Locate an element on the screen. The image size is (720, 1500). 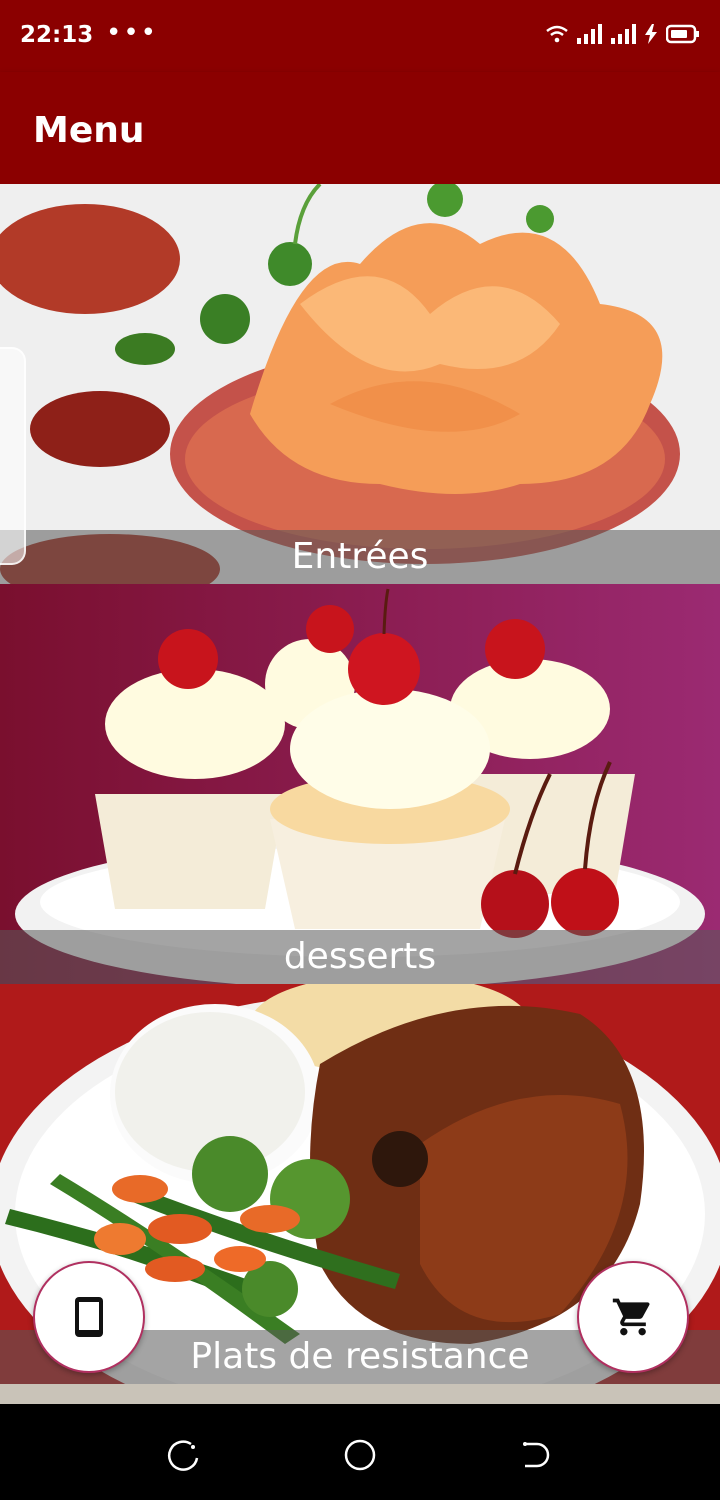
status-time: 22:13 is located at coordinates (57, 35).